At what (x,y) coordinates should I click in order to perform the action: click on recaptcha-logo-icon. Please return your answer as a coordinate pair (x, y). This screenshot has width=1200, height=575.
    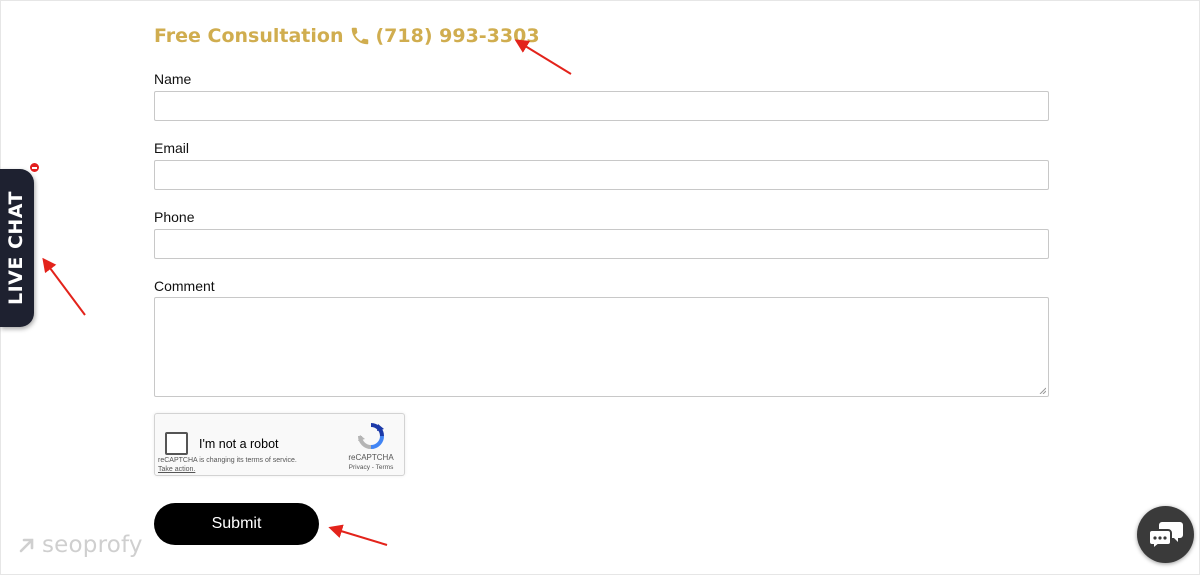
    Looking at the image, I should click on (371, 436).